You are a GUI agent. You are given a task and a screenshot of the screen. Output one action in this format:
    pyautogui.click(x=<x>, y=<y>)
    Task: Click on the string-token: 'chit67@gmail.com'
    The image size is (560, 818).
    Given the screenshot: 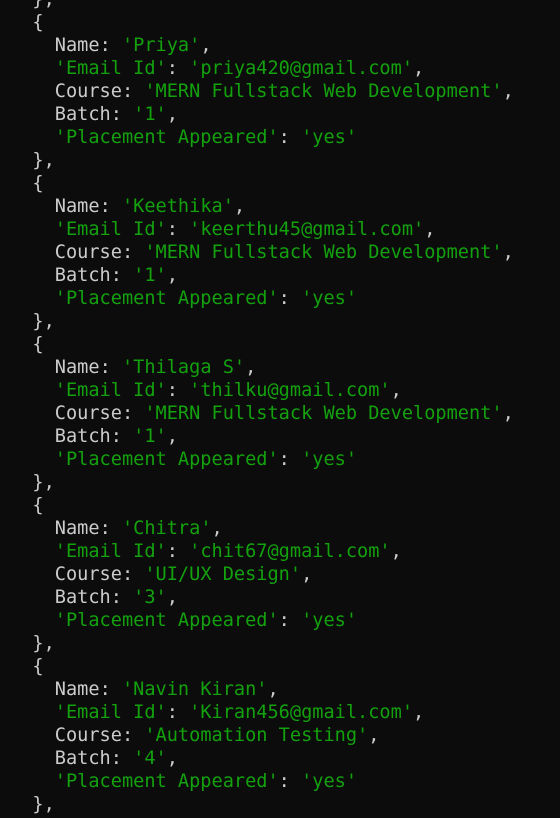 What is the action you would take?
    pyautogui.click(x=290, y=551)
    